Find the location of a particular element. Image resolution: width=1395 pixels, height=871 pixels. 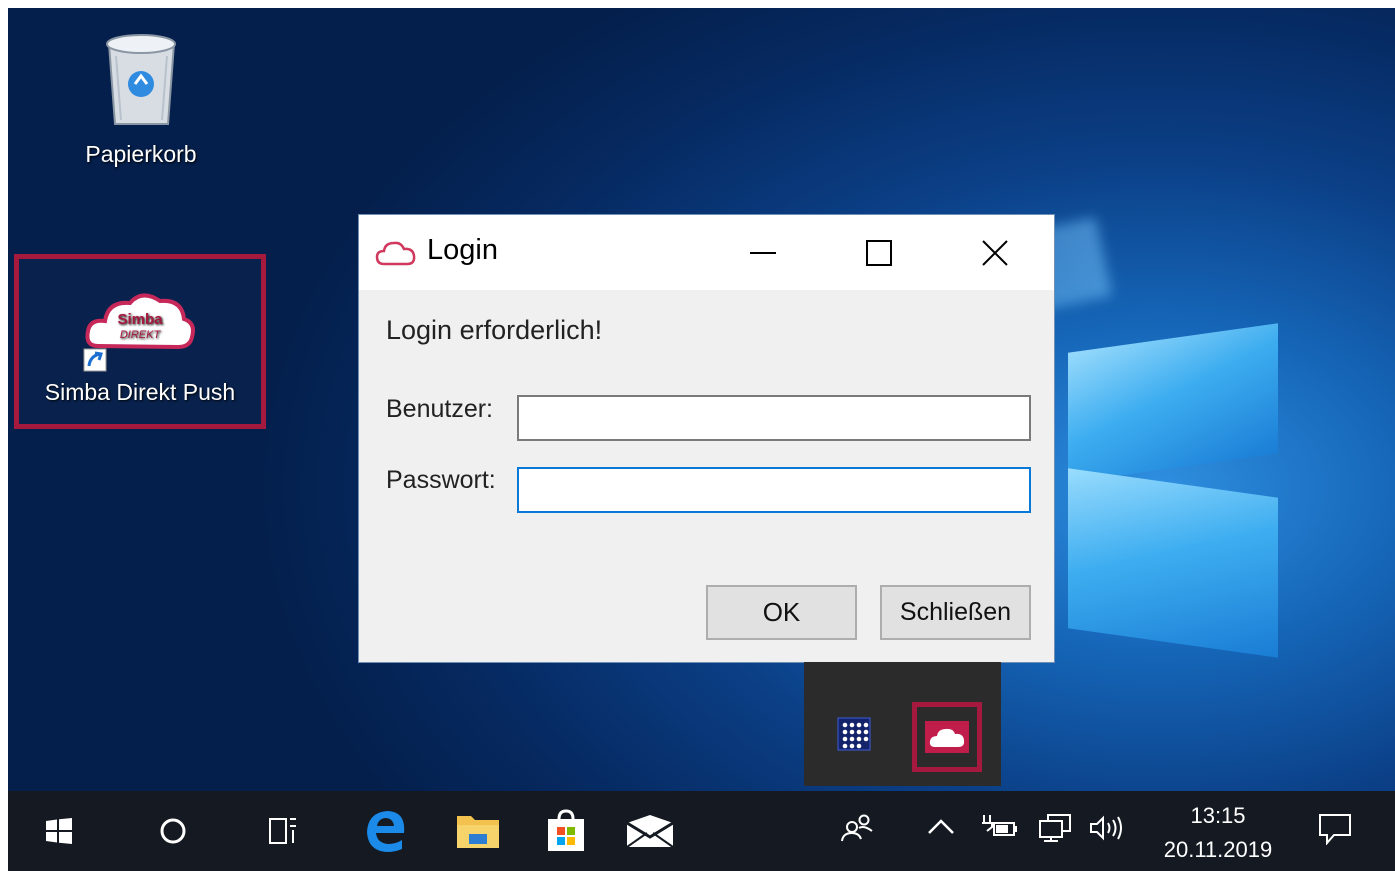

user-label: Benutzer: is located at coordinates (440, 409).